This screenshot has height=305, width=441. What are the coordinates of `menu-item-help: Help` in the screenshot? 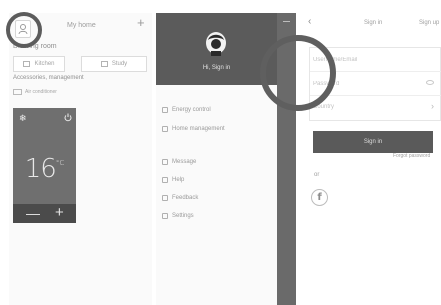 It's located at (173, 180).